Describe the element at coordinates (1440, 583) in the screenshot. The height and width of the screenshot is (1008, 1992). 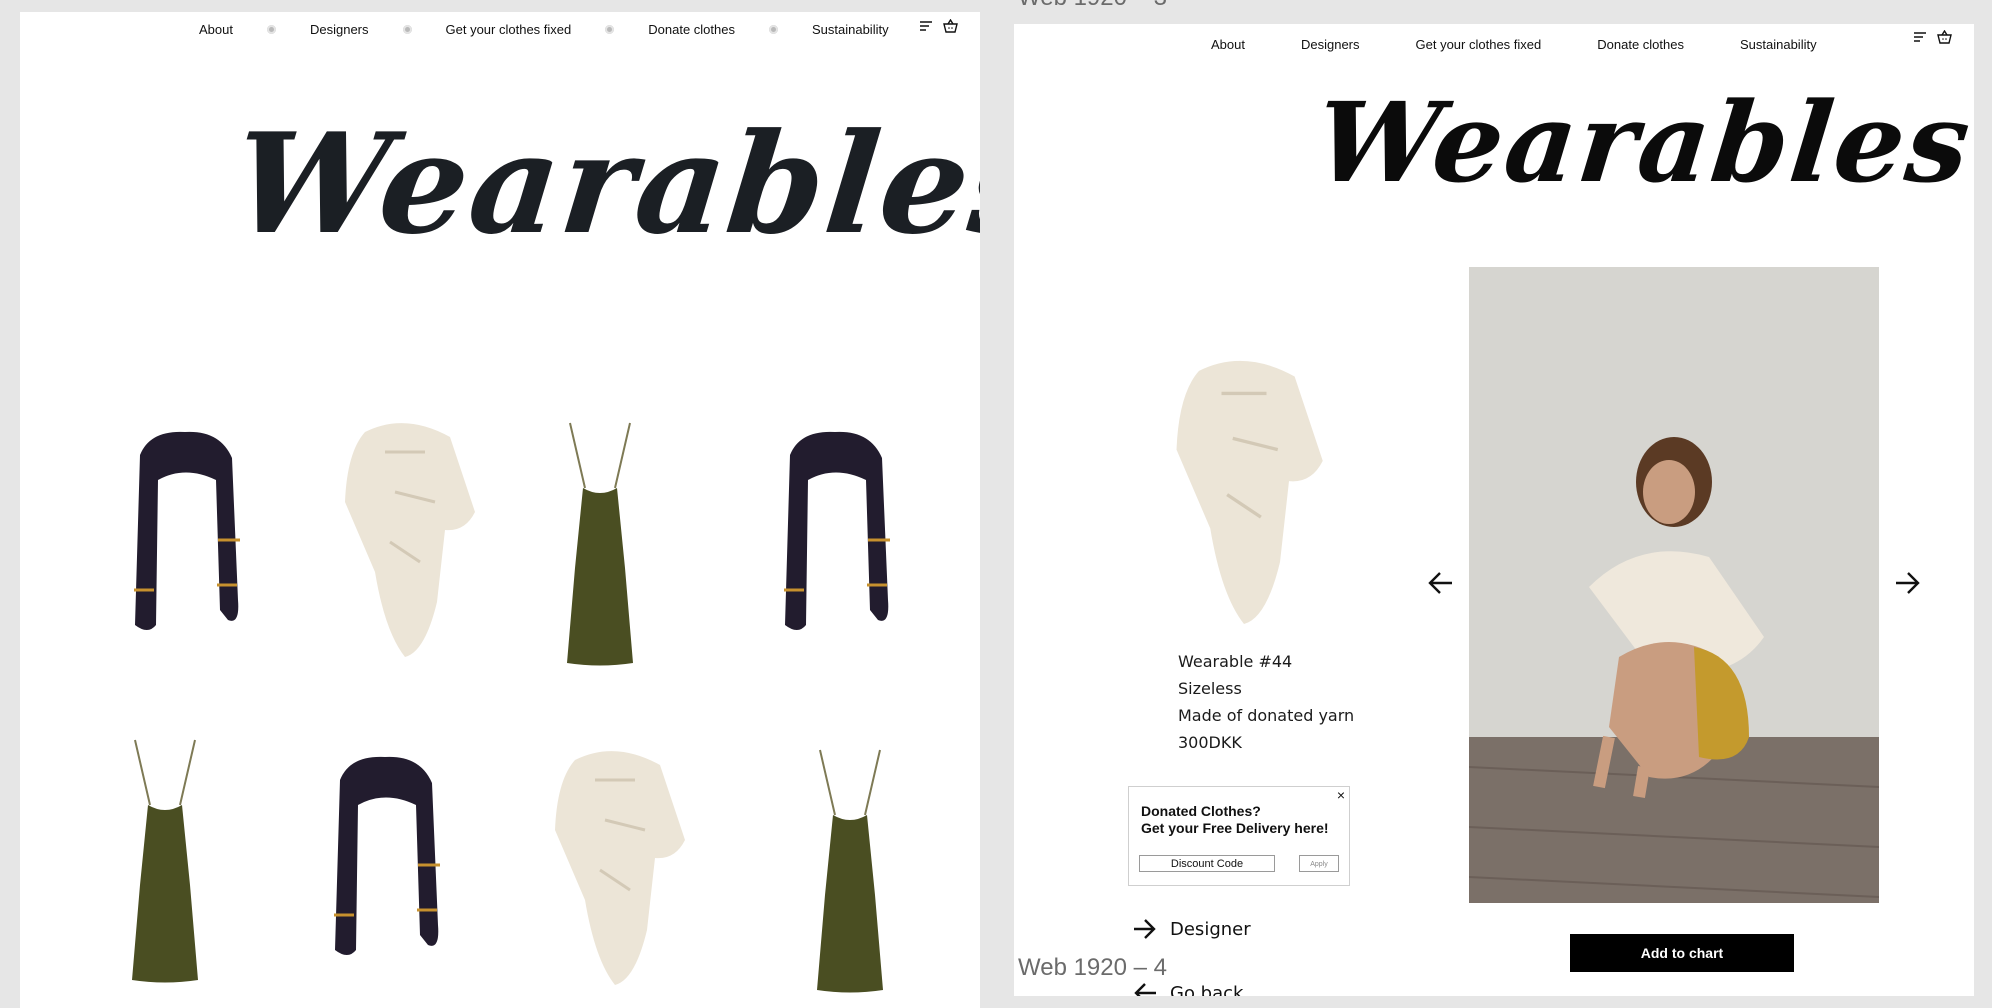
I see `prev-arrow-icon` at that location.